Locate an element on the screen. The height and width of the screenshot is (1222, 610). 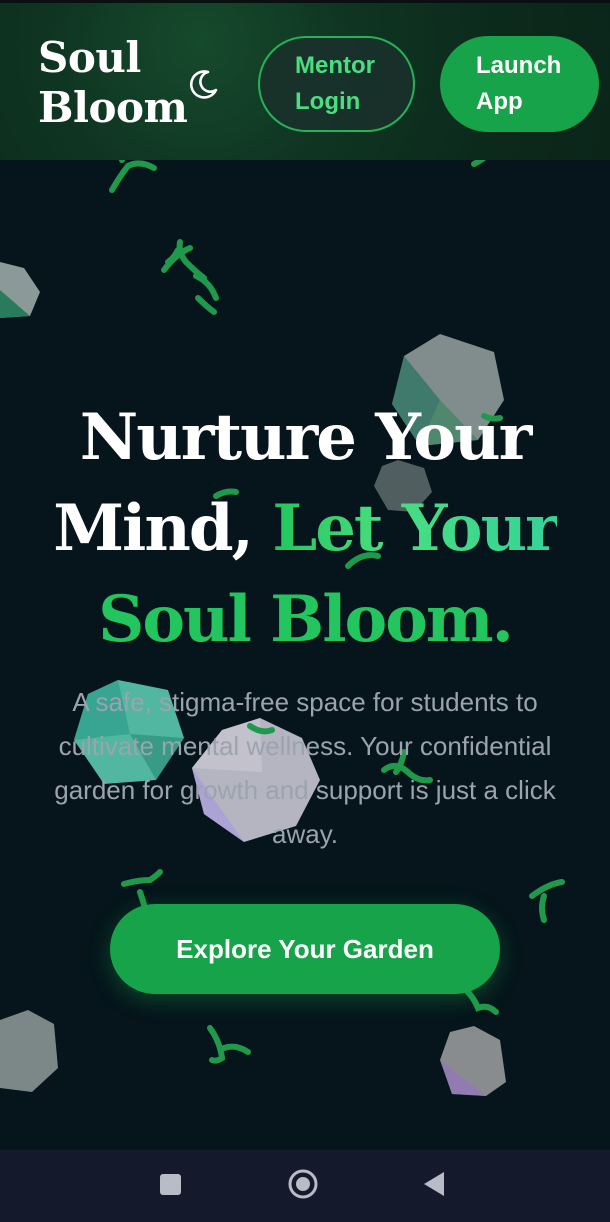
moon-icon is located at coordinates (203, 84).